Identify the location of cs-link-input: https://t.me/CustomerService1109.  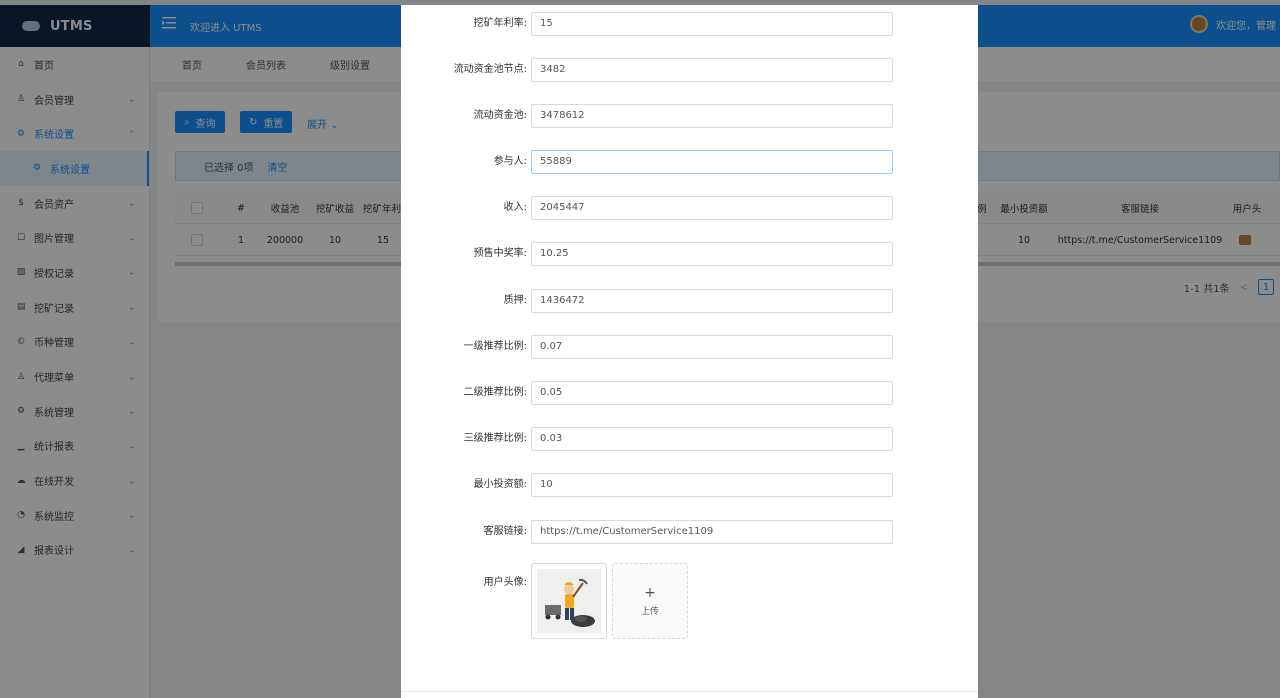
(712, 532).